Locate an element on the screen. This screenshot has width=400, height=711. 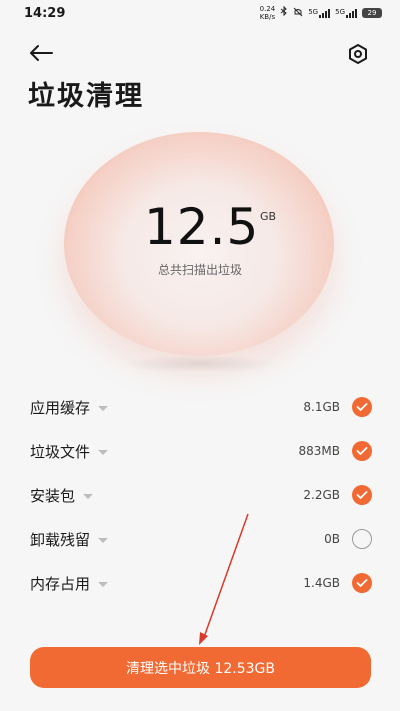
junk-item-memory-usage: 内存占用 1.4GB is located at coordinates (200, 583).